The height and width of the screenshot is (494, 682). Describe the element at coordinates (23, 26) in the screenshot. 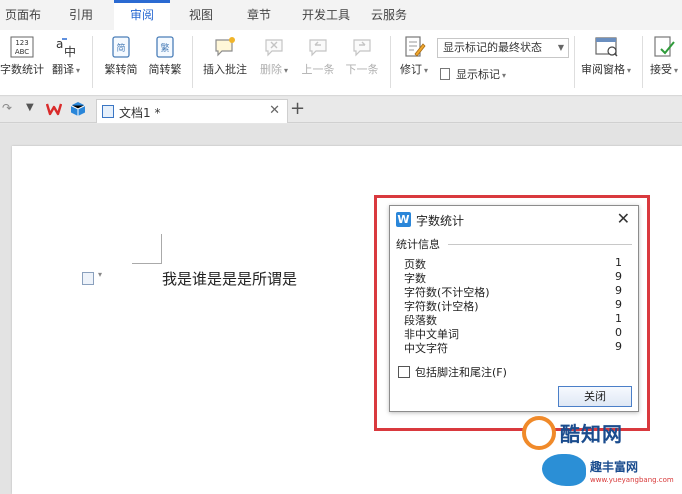

I see `tab-page-layout: 页面布局` at that location.